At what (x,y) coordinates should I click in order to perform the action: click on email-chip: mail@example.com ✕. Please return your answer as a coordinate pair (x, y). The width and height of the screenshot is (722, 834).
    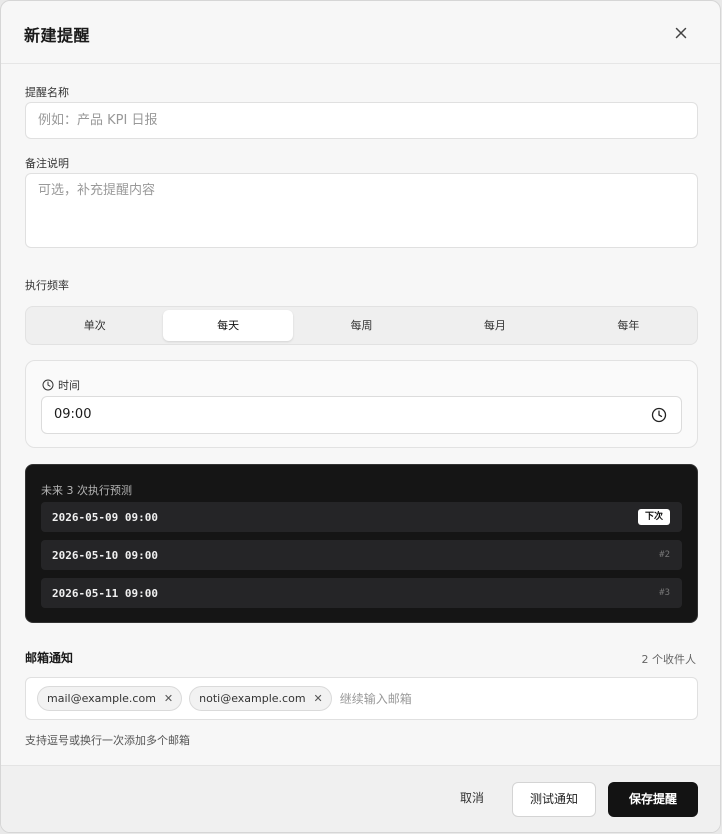
    Looking at the image, I should click on (110, 698).